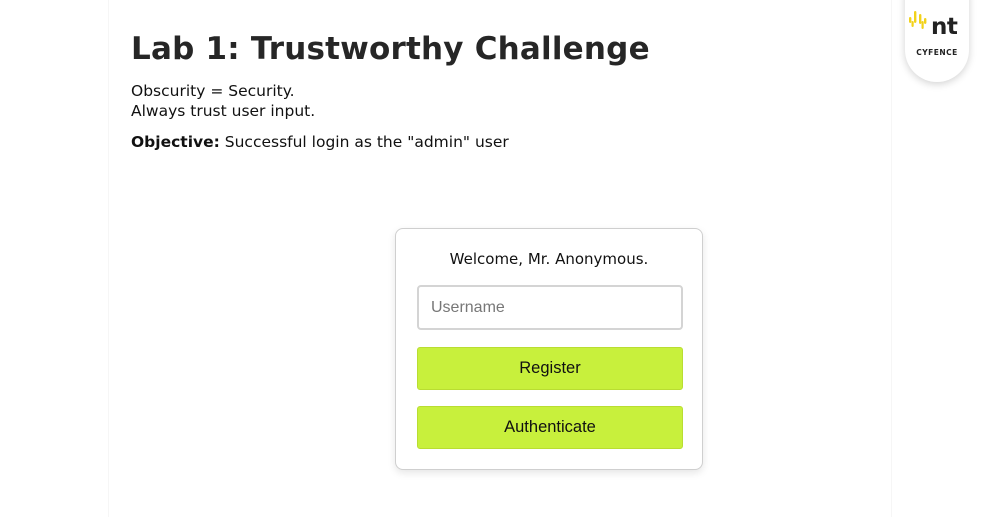 This screenshot has width=1000, height=517. I want to click on description-line-2: Always trust user input., so click(223, 111).